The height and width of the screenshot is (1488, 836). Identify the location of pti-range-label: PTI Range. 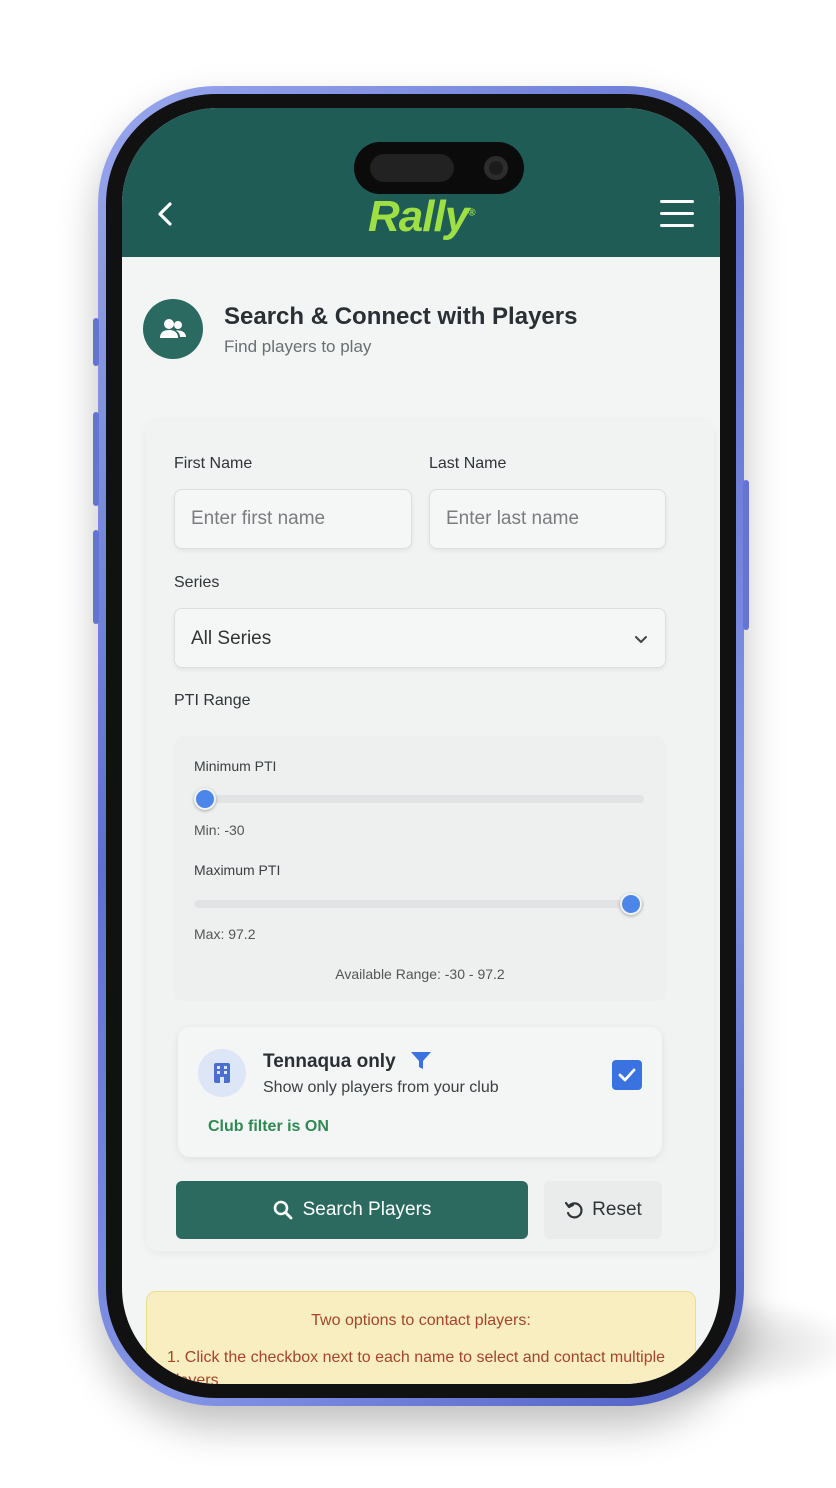
(212, 700).